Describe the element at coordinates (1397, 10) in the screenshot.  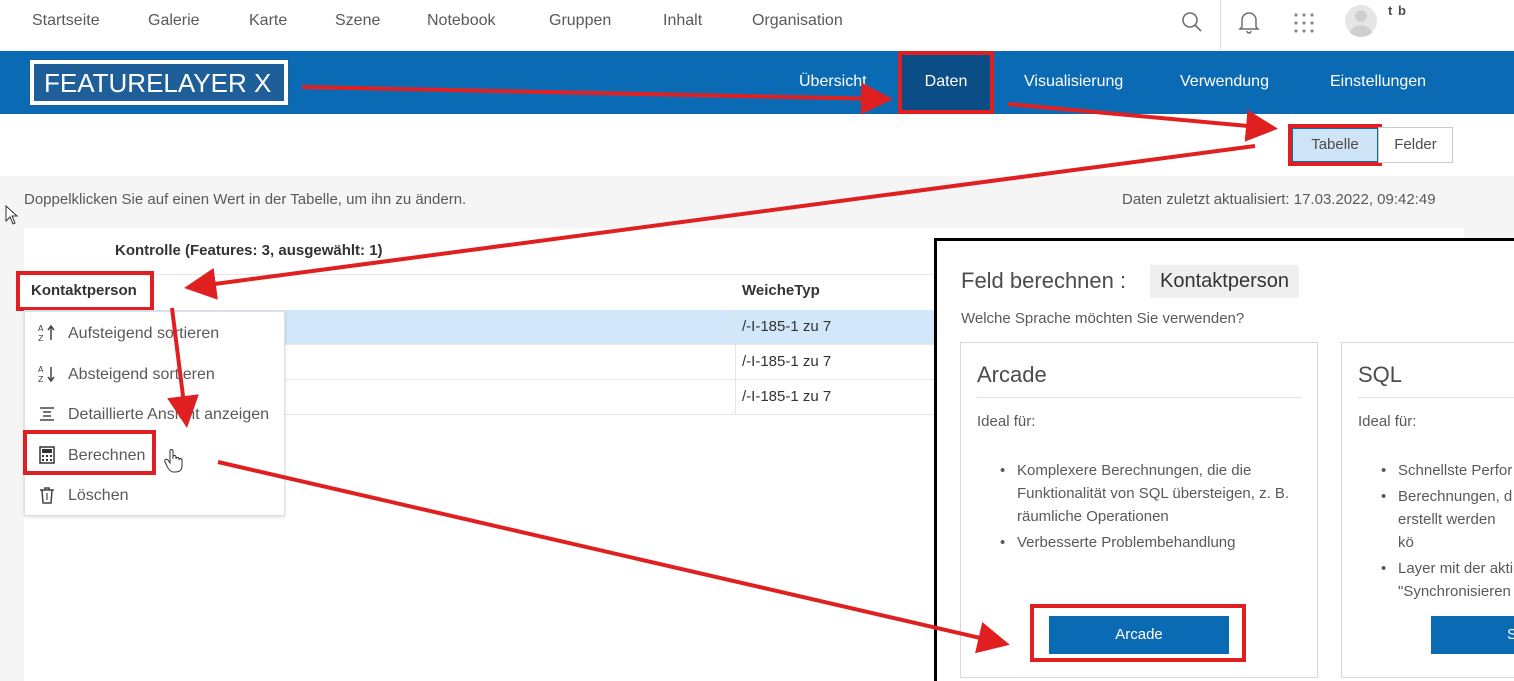
I see `user-initials: t b` at that location.